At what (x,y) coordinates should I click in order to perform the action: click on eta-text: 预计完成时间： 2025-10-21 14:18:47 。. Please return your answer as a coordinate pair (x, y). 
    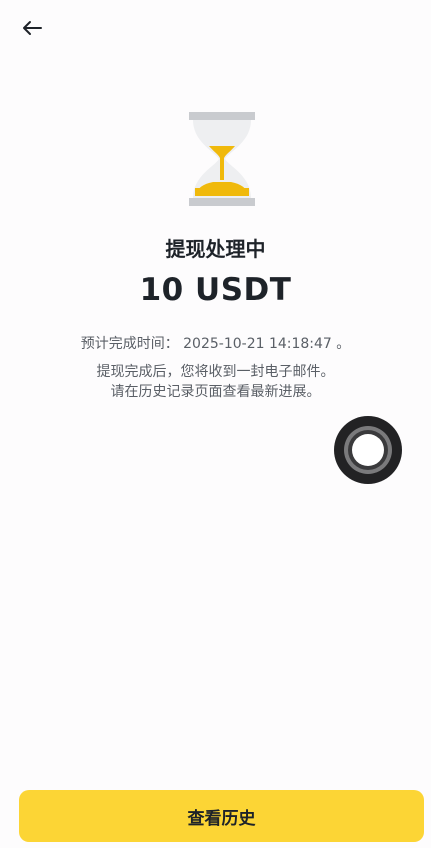
    Looking at the image, I should click on (215, 344).